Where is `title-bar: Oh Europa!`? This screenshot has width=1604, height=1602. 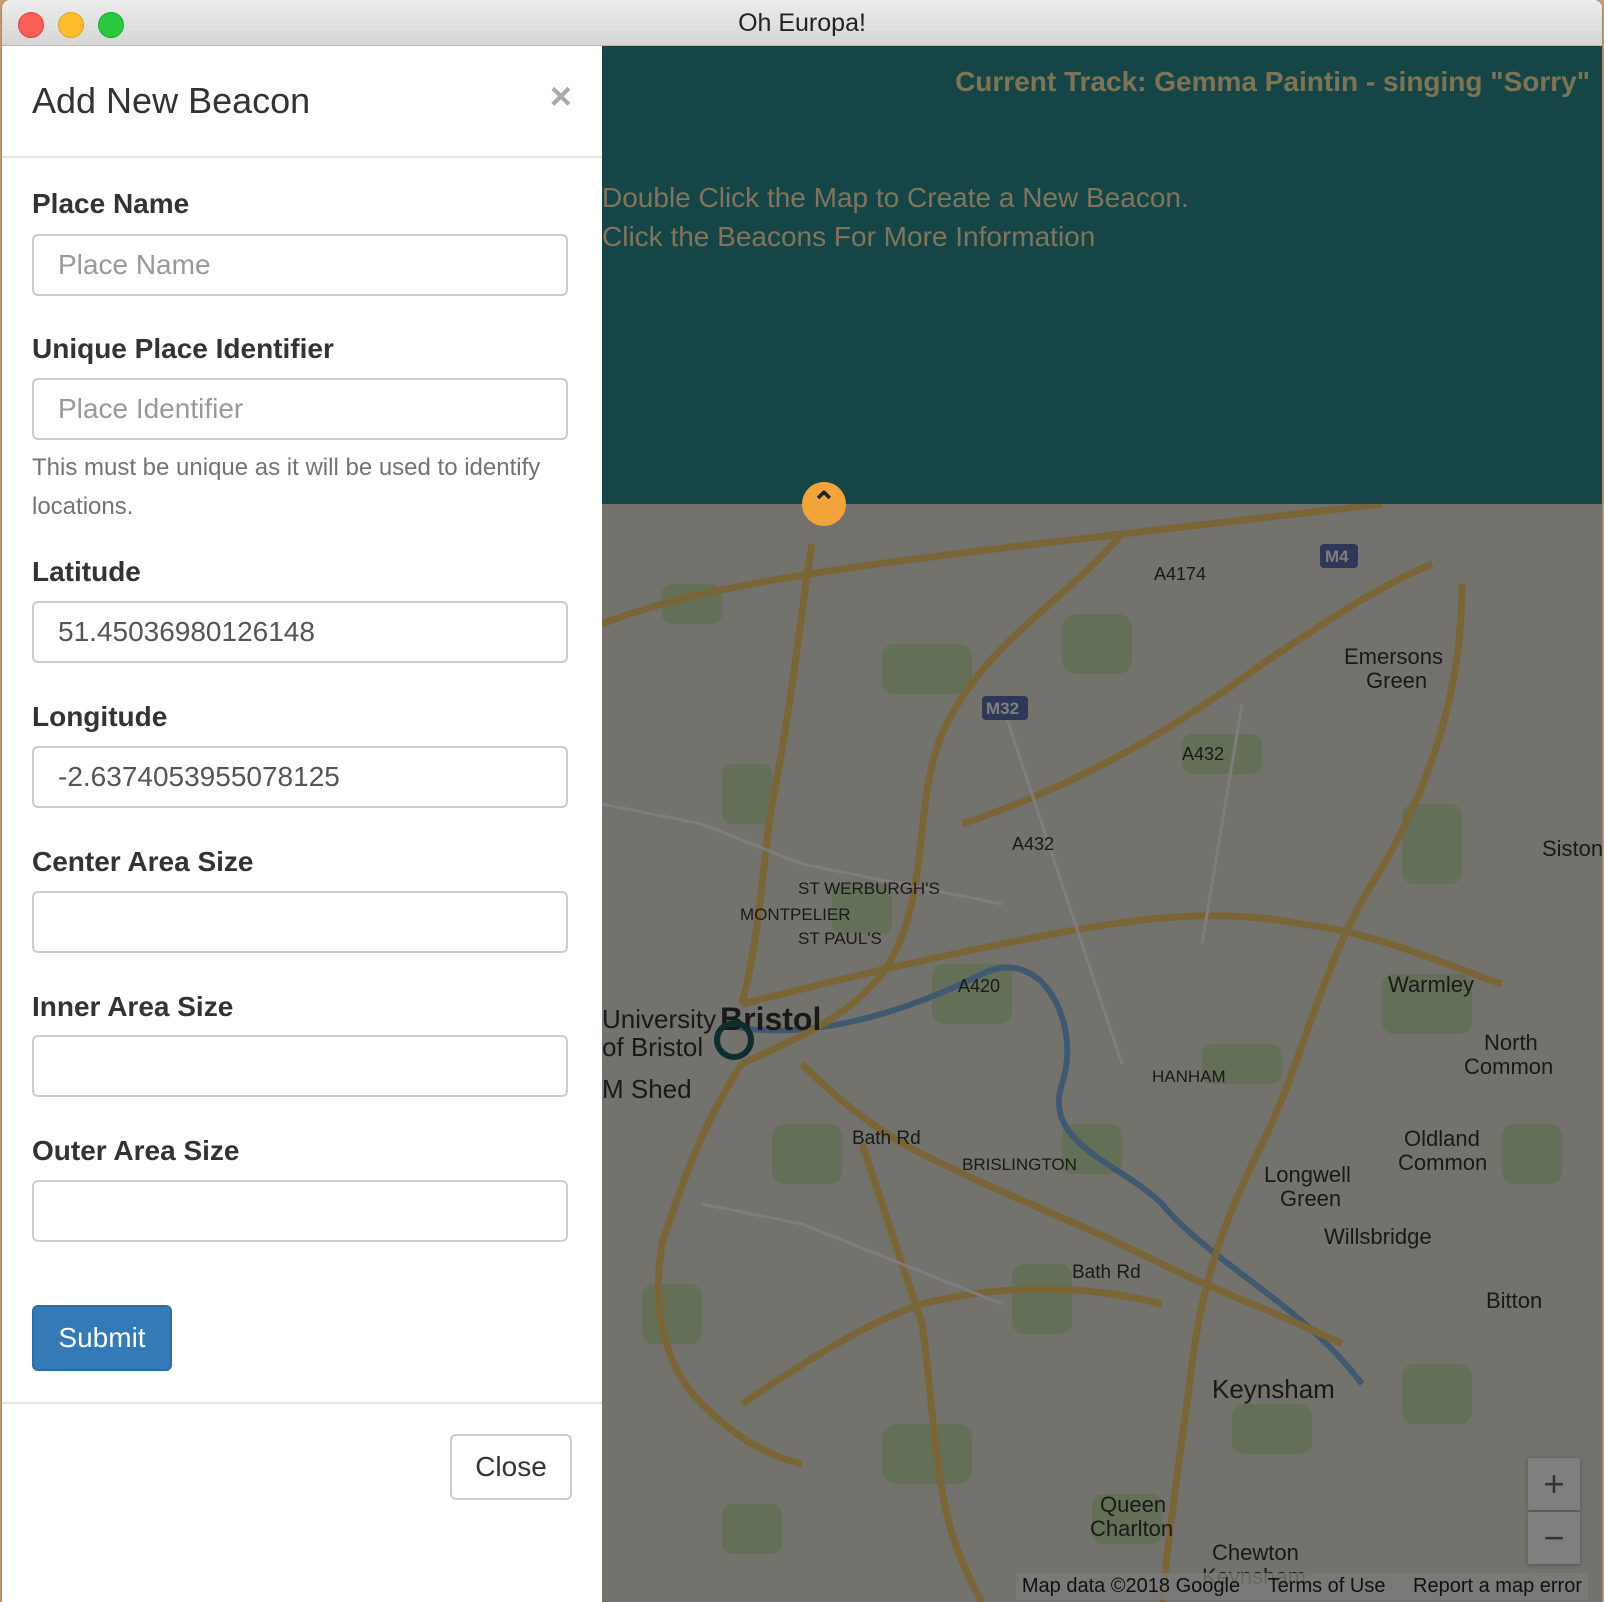
title-bar: Oh Europa! is located at coordinates (802, 23).